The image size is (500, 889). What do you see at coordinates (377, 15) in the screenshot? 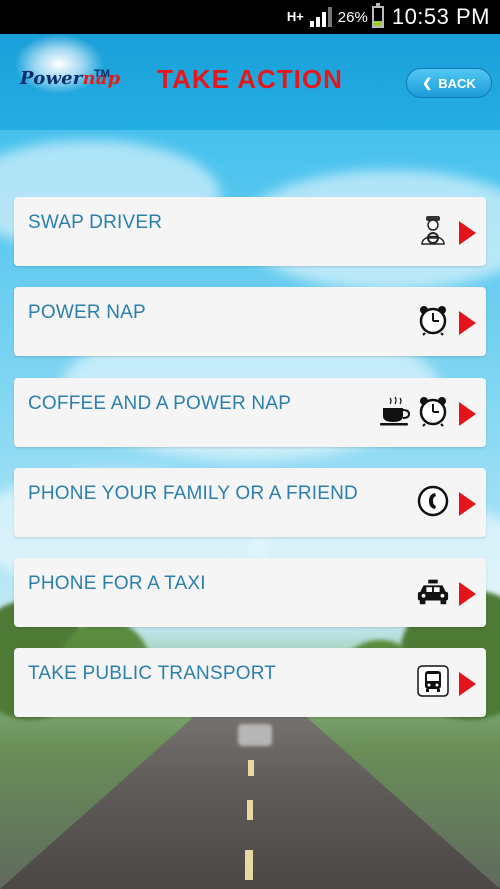
I see `battery-icon` at bounding box center [377, 15].